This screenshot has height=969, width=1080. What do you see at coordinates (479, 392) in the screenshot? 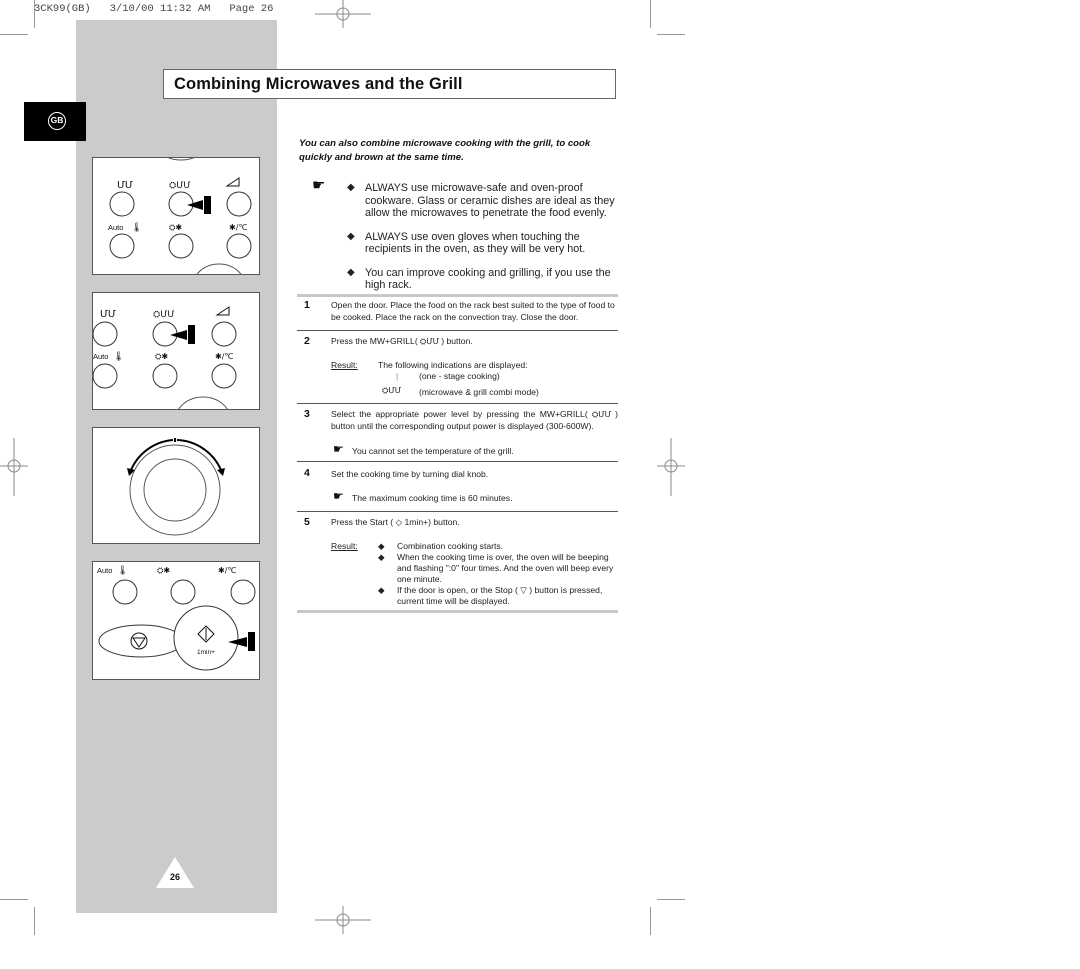
I see `indication-text: (microwave & grill combi mode)` at bounding box center [479, 392].